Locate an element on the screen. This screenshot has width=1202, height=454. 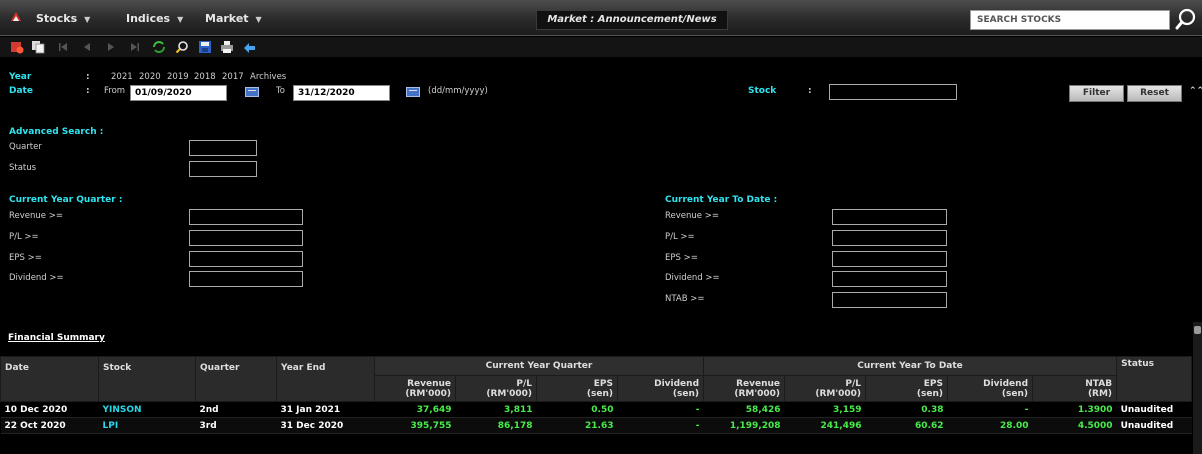
stock-label: Stock is located at coordinates (762, 91).